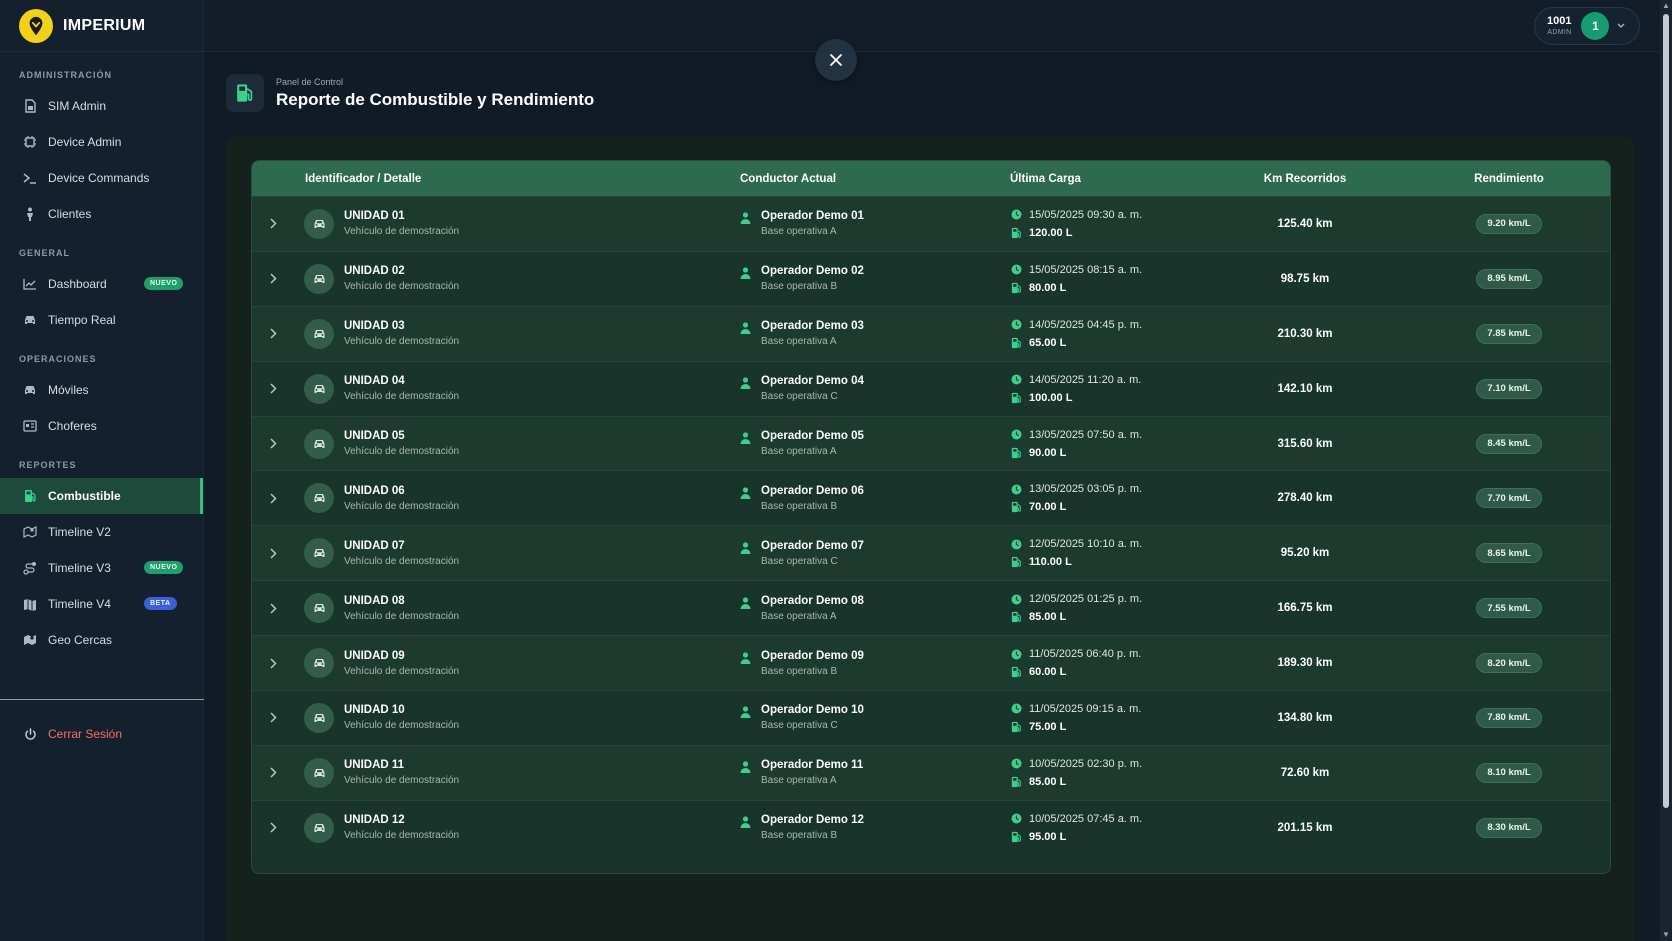  What do you see at coordinates (85, 734) in the screenshot?
I see `logout-label: Cerrar Sesión` at bounding box center [85, 734].